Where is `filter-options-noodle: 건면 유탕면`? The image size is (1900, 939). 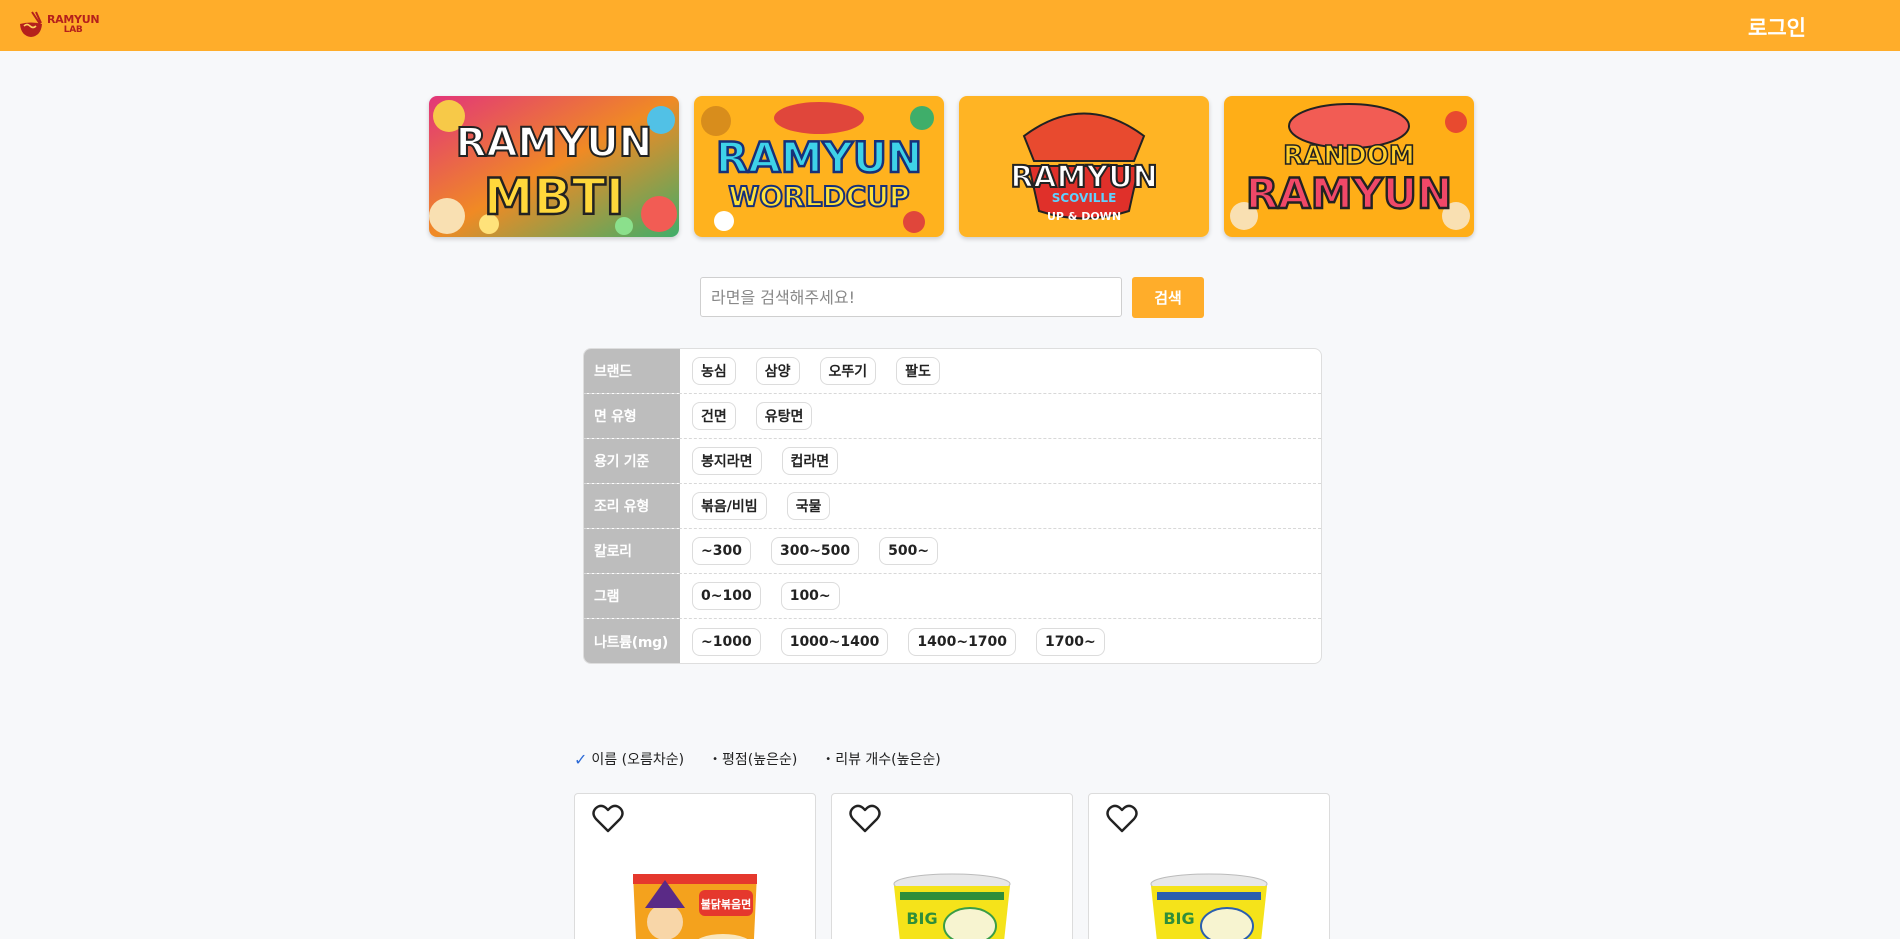 filter-options-noodle: 건면 유탕면 is located at coordinates (756, 416).